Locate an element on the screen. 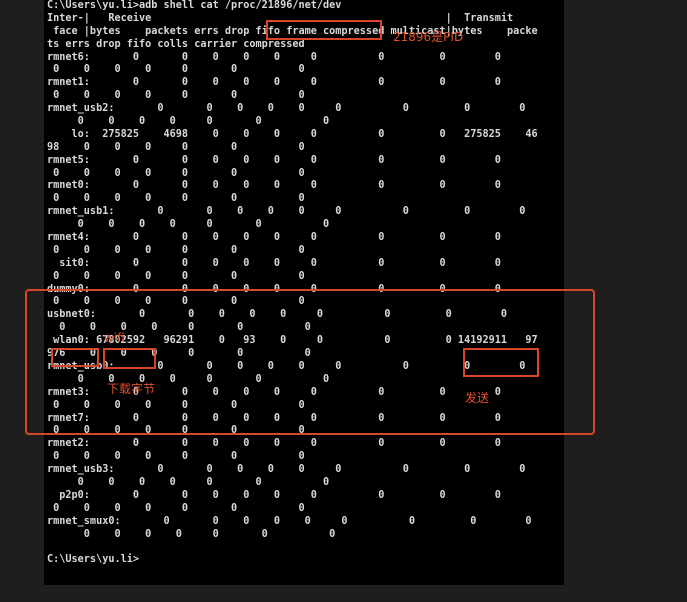 This screenshot has width=687, height=602. console-line: rmnet5: 0 0 0 0 0 0 0 0 0 is located at coordinates (274, 160).